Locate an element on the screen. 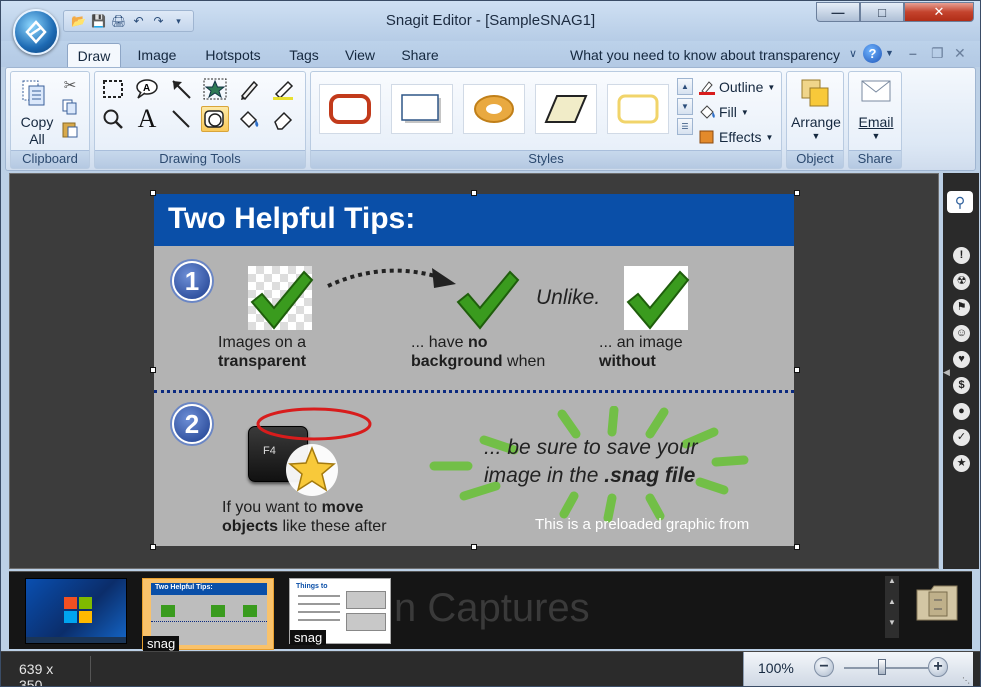 This screenshot has height=687, width=981. check-stamp-icon: ✓ is located at coordinates (961, 437).